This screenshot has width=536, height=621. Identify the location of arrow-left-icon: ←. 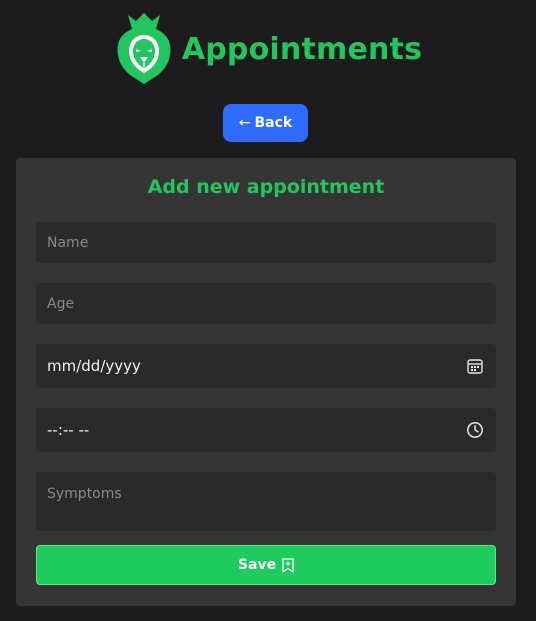
(244, 123).